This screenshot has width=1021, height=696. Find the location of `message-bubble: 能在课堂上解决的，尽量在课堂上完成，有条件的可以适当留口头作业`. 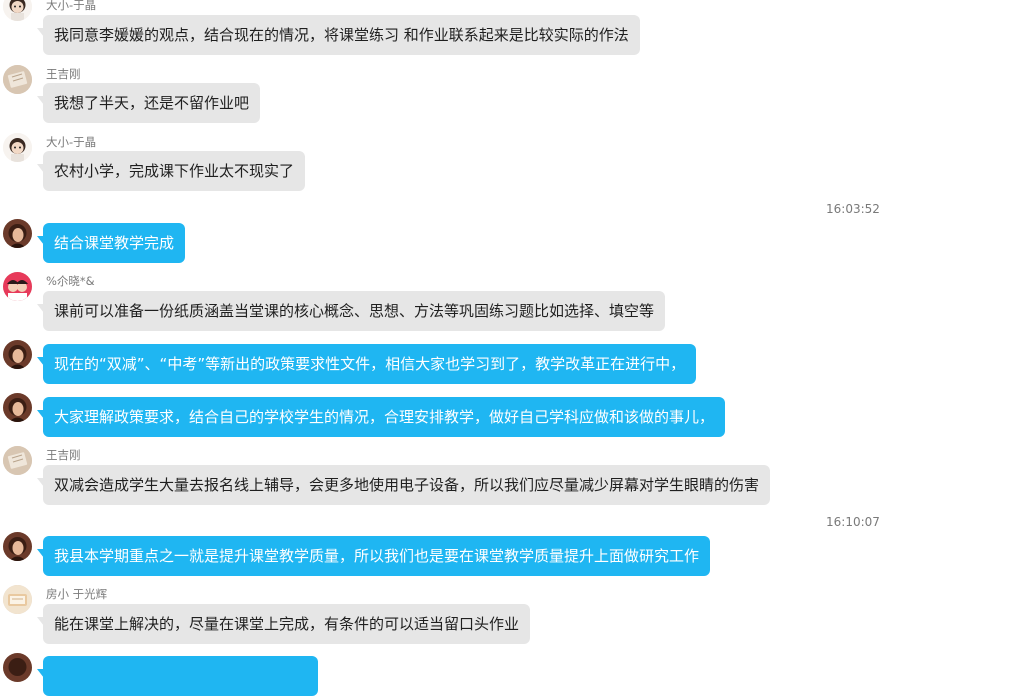

message-bubble: 能在课堂上解决的，尽量在课堂上完成，有条件的可以适当留口头作业 is located at coordinates (283, 624).